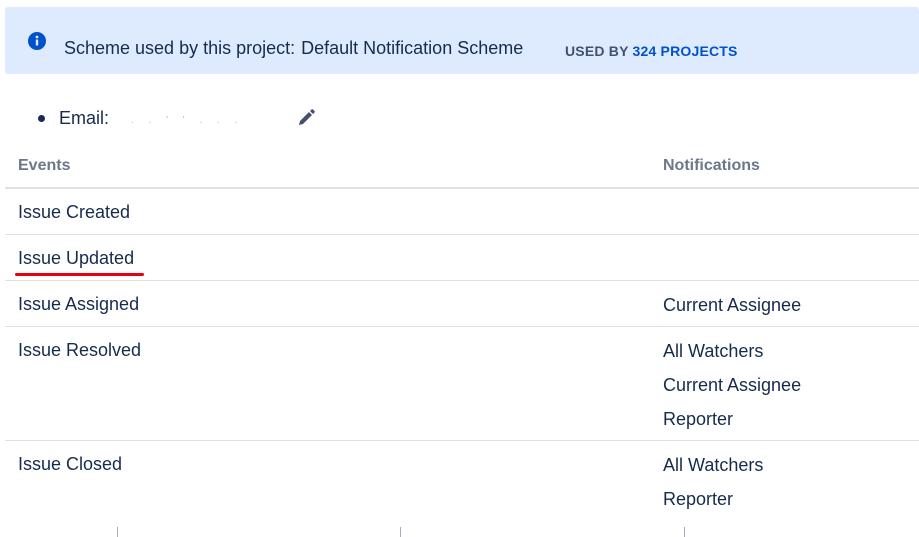 Image resolution: width=919 pixels, height=537 pixels. I want to click on pencil-icon, so click(306, 118).